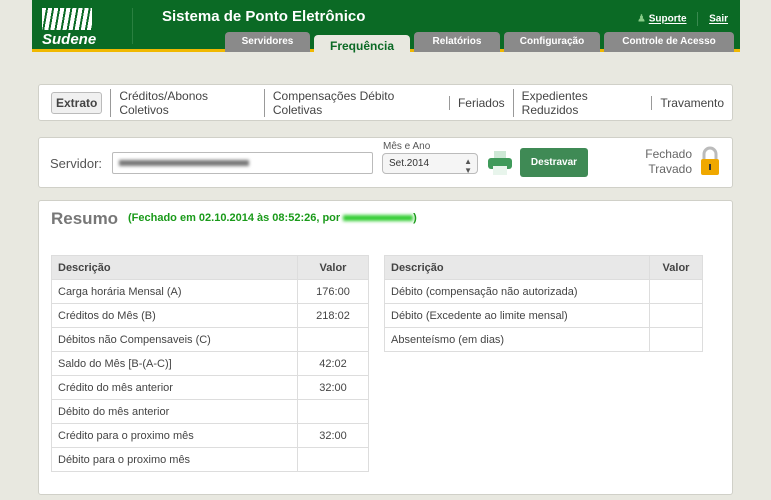  What do you see at coordinates (710, 160) in the screenshot?
I see `lock-icon` at bounding box center [710, 160].